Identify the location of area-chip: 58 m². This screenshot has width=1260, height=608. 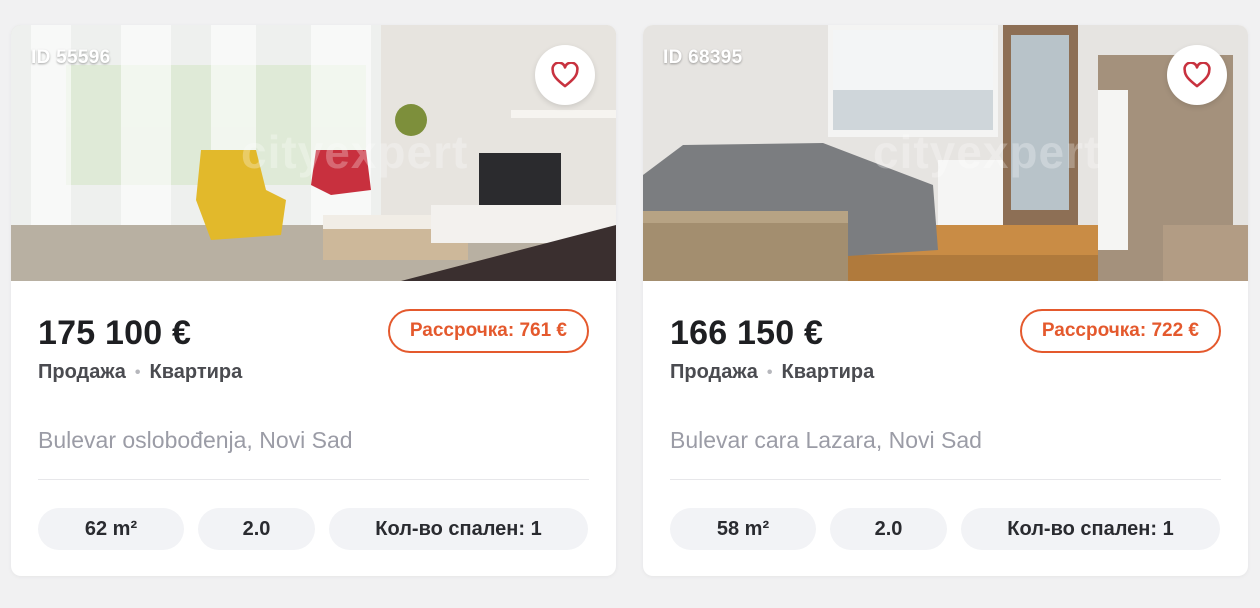
(743, 529).